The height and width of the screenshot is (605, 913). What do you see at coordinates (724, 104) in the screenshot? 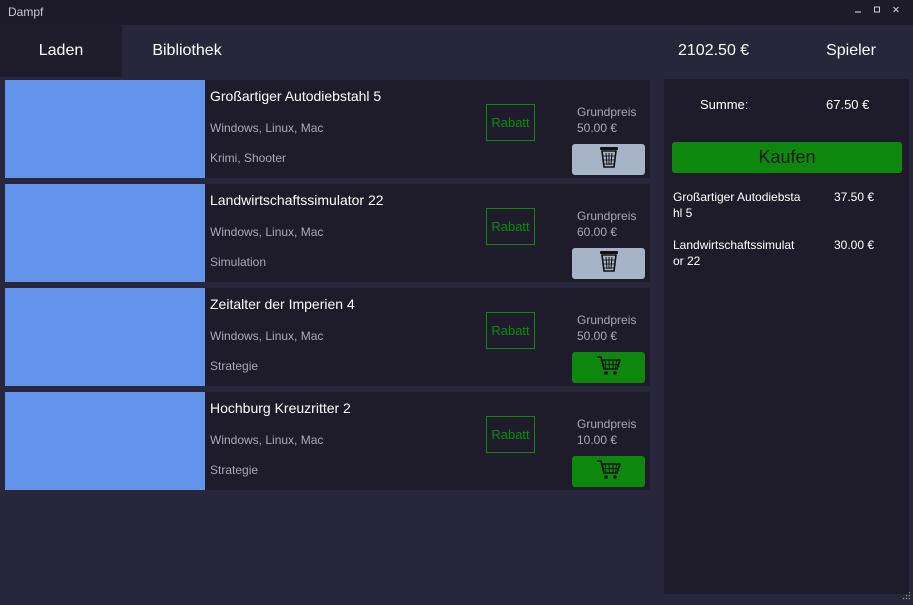
I see `sum-label: Summe:` at bounding box center [724, 104].